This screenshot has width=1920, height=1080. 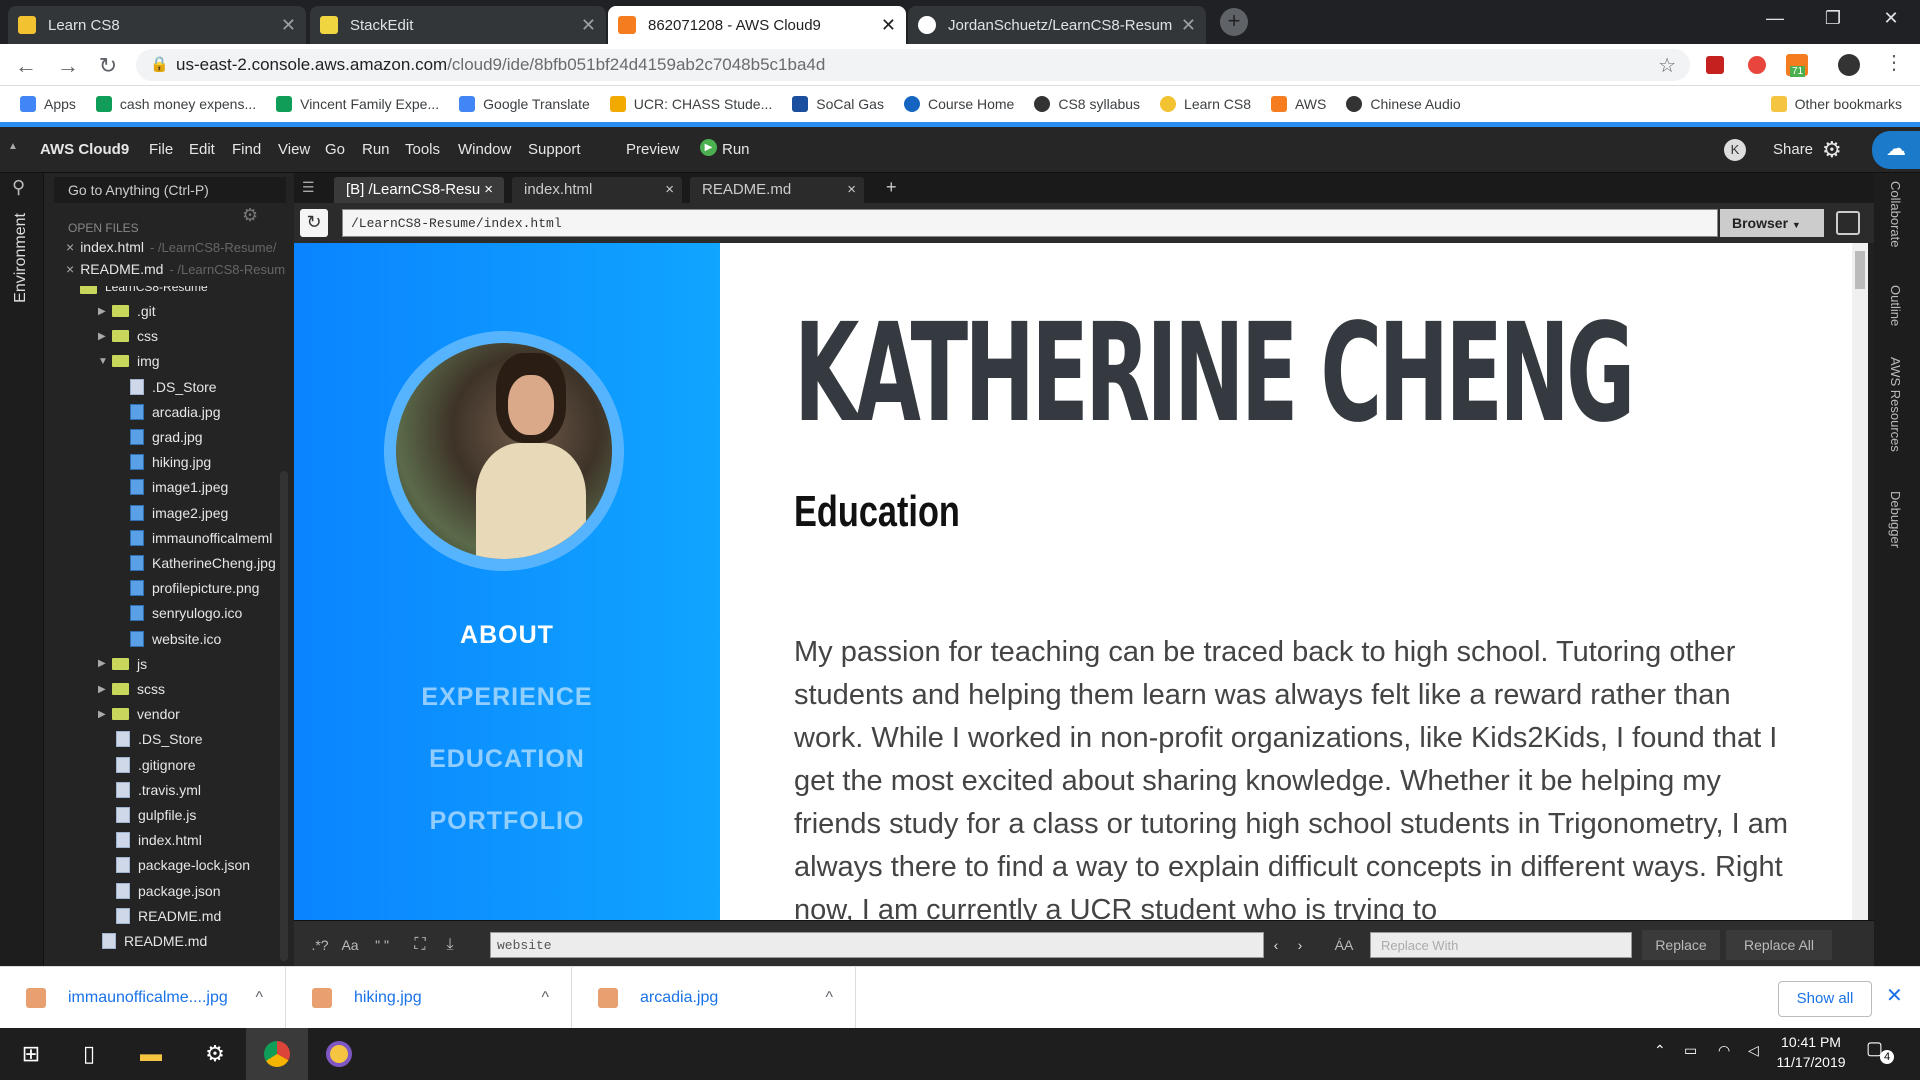 I want to click on menu-go: Go, so click(x=335, y=149).